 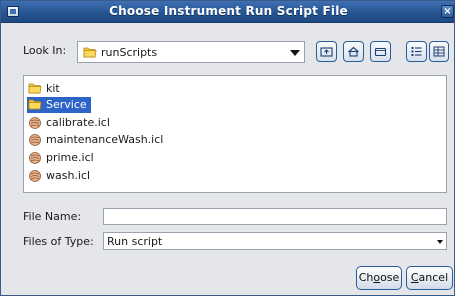 What do you see at coordinates (68, 175) in the screenshot?
I see `file-name-text: wash.icl` at bounding box center [68, 175].